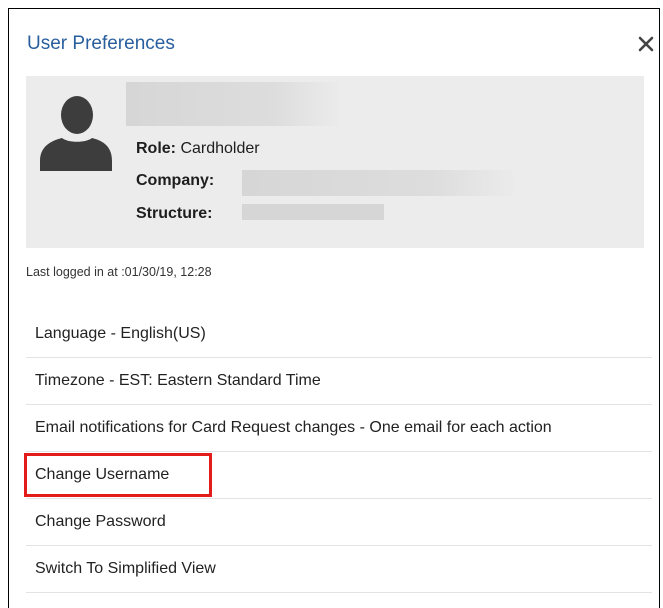 The image size is (663, 608). I want to click on redacted-structure, so click(313, 212).